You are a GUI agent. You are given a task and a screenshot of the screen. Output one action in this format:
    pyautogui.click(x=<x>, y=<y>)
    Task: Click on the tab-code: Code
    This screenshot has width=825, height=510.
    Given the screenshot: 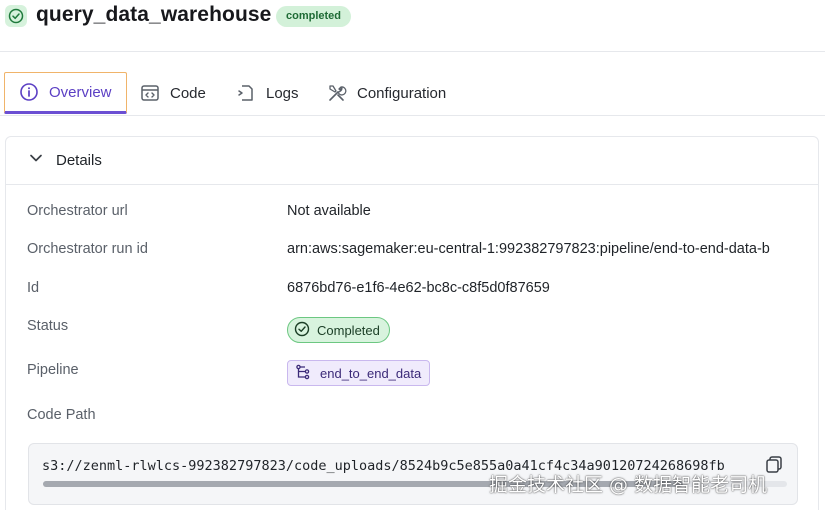 What is the action you would take?
    pyautogui.click(x=173, y=93)
    